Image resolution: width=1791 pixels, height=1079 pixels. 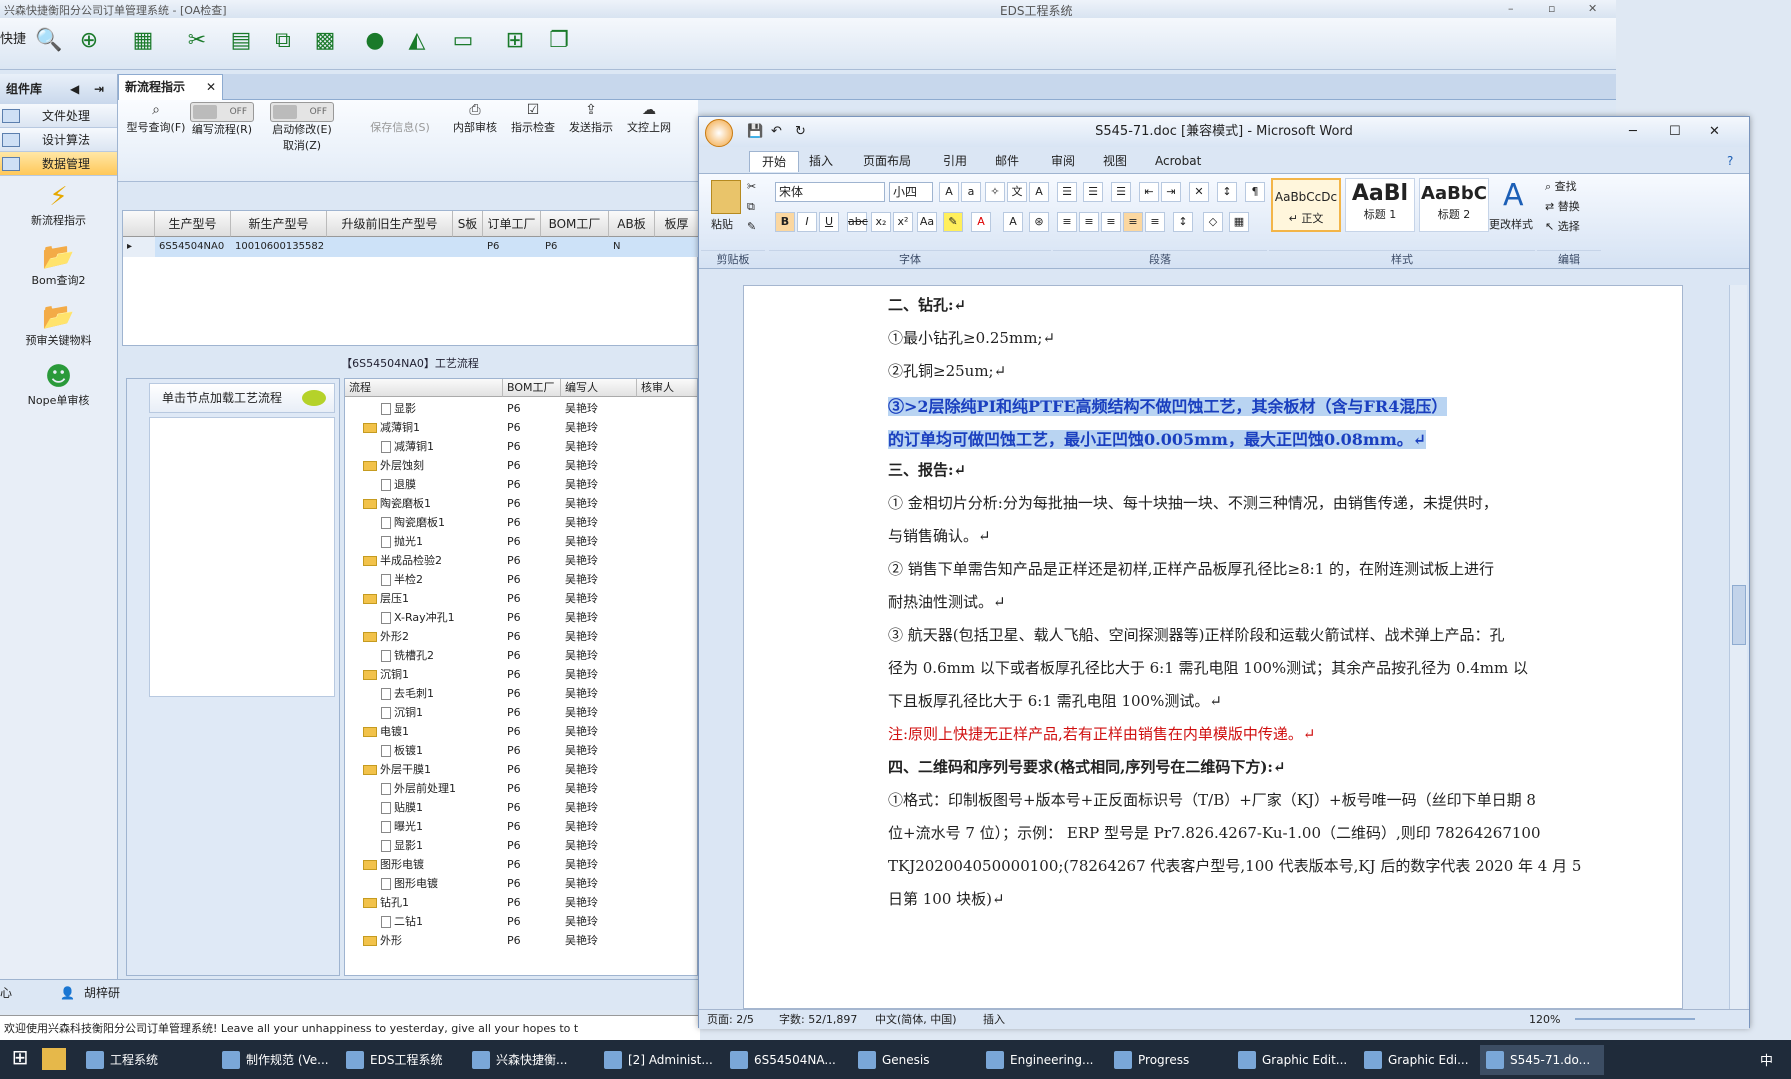 What do you see at coordinates (521, 883) in the screenshot?
I see `tree-row: 图形电镀 P6 吴艳玲` at bounding box center [521, 883].